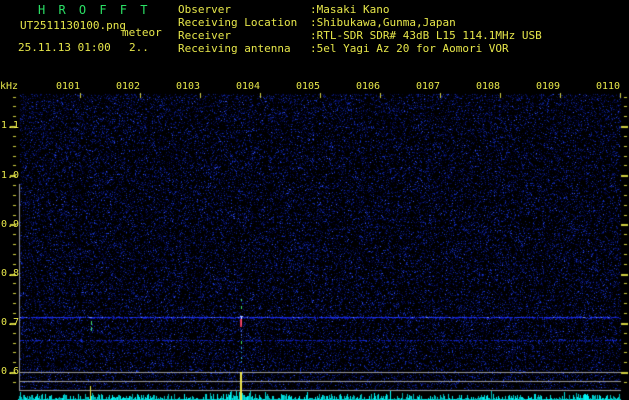  What do you see at coordinates (238, 22) in the screenshot?
I see `info-label-location: Receiving Location` at bounding box center [238, 22].